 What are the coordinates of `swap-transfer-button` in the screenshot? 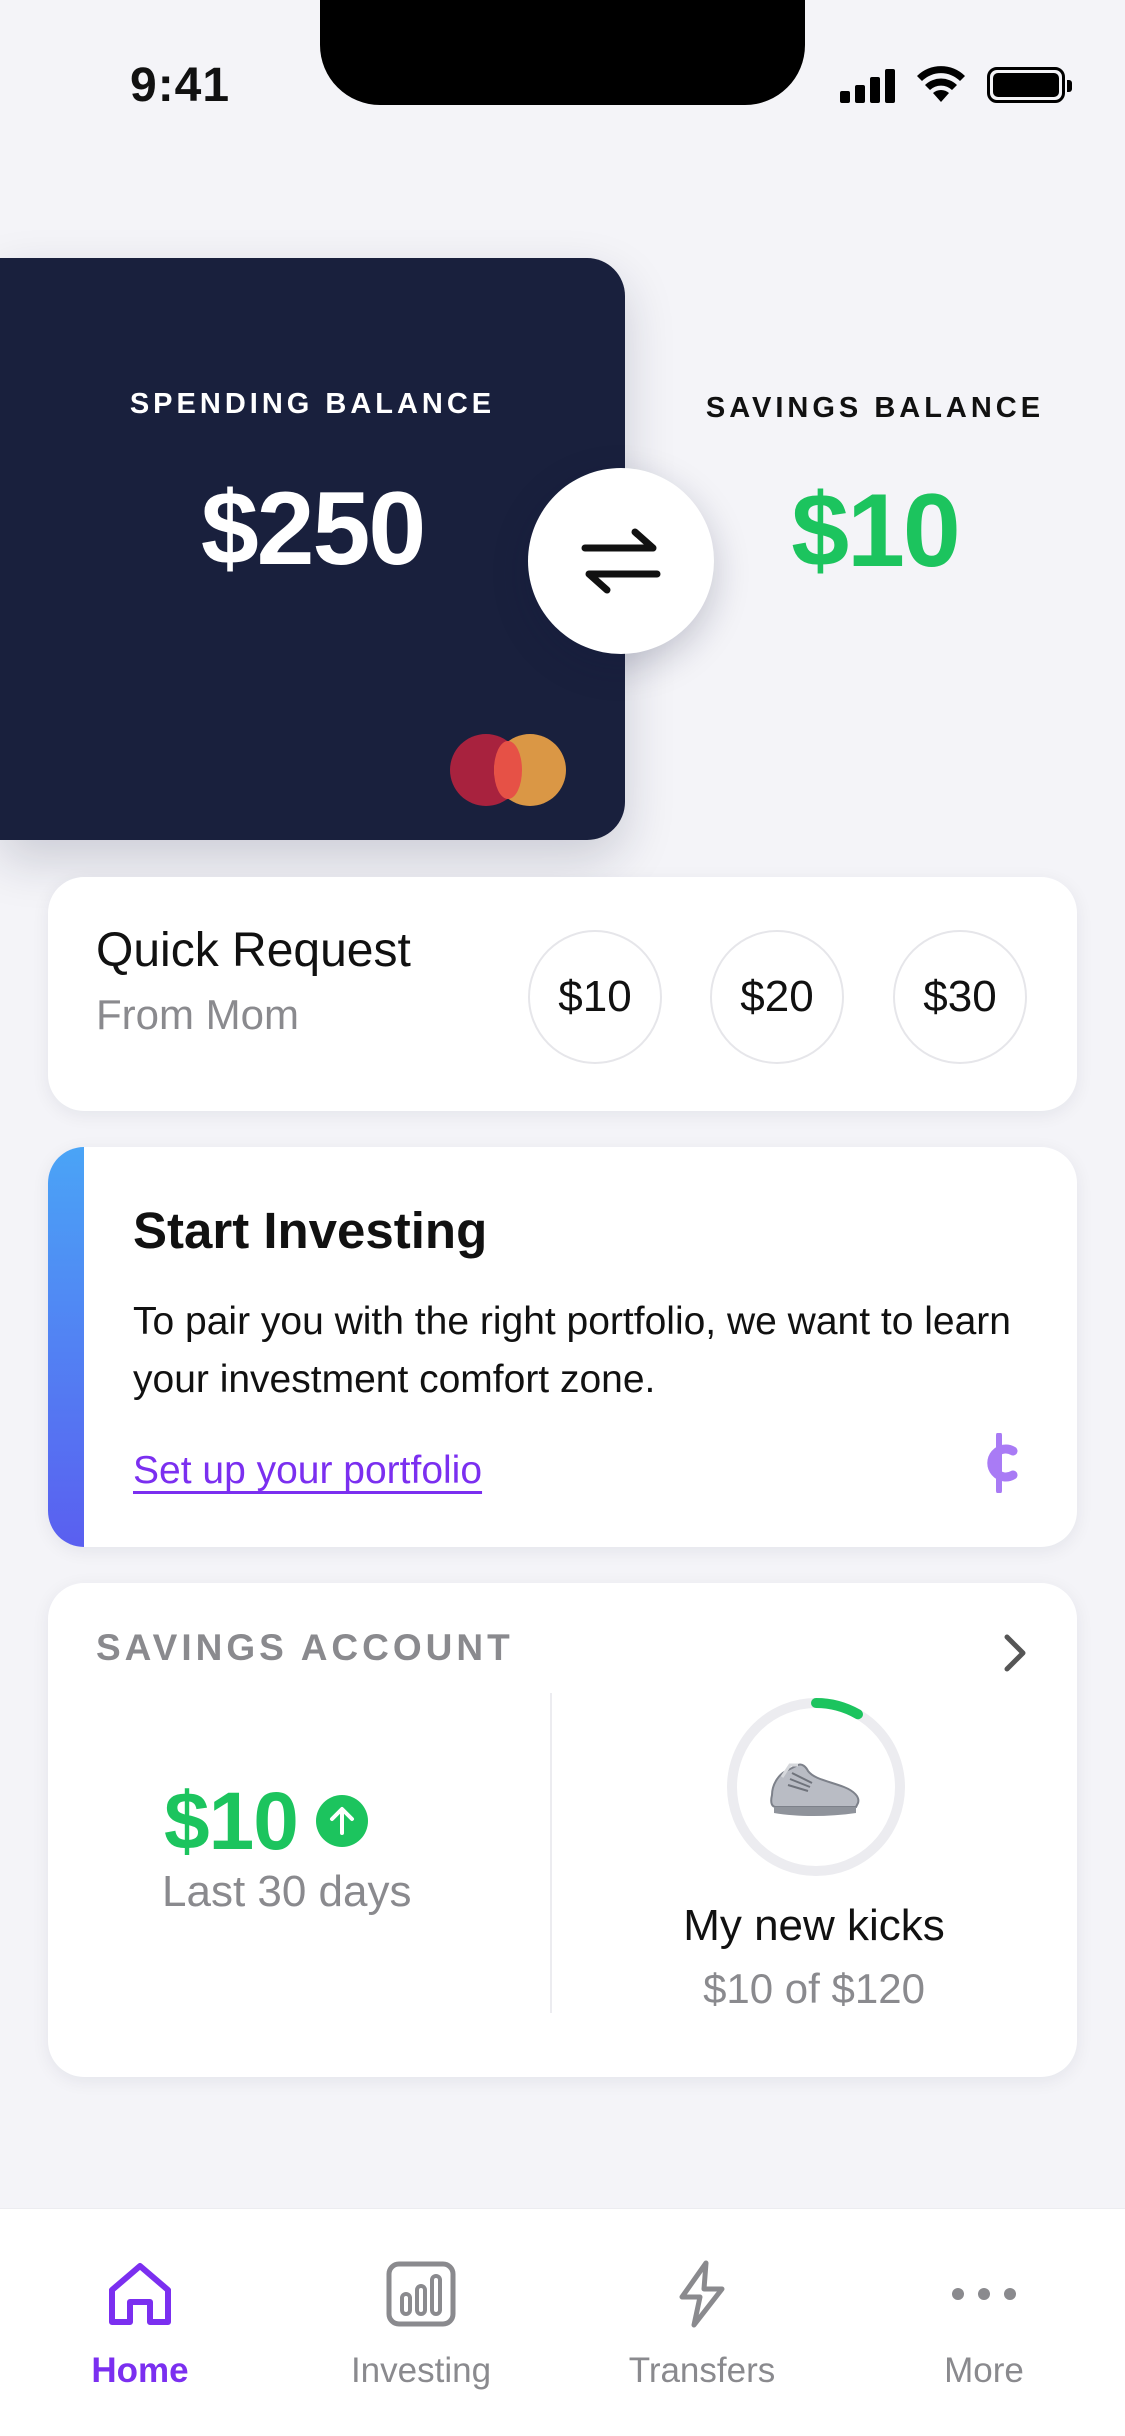 It's located at (621, 561).